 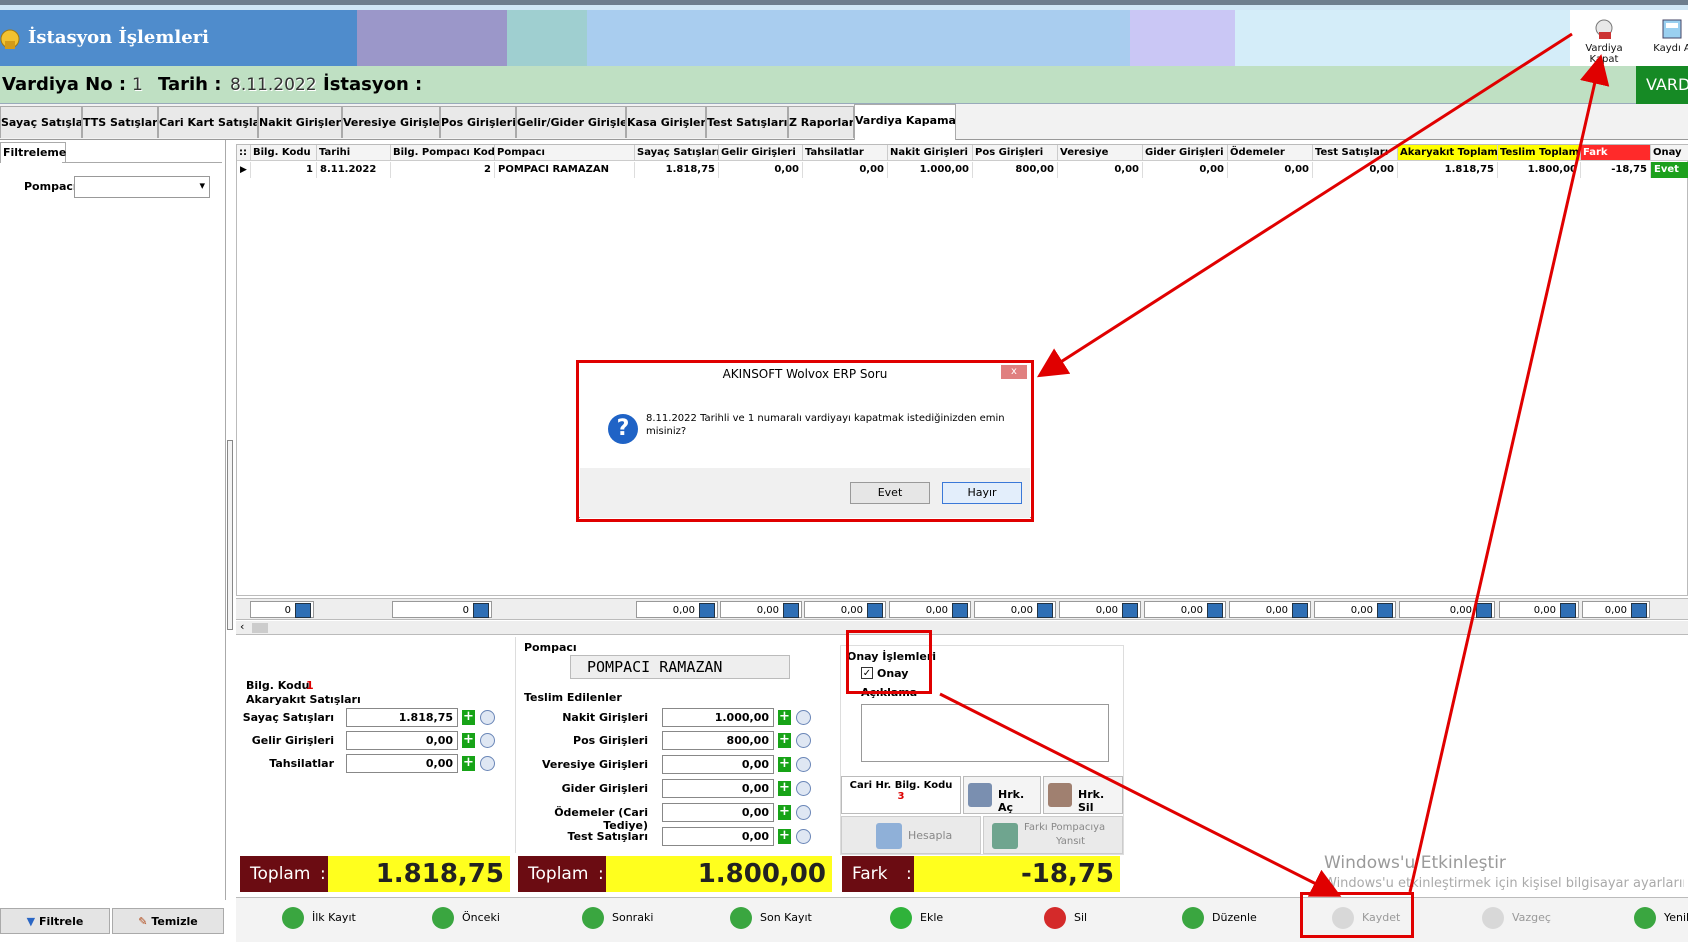 I want to click on arrow-to-dialog, so click(x=1304, y=205).